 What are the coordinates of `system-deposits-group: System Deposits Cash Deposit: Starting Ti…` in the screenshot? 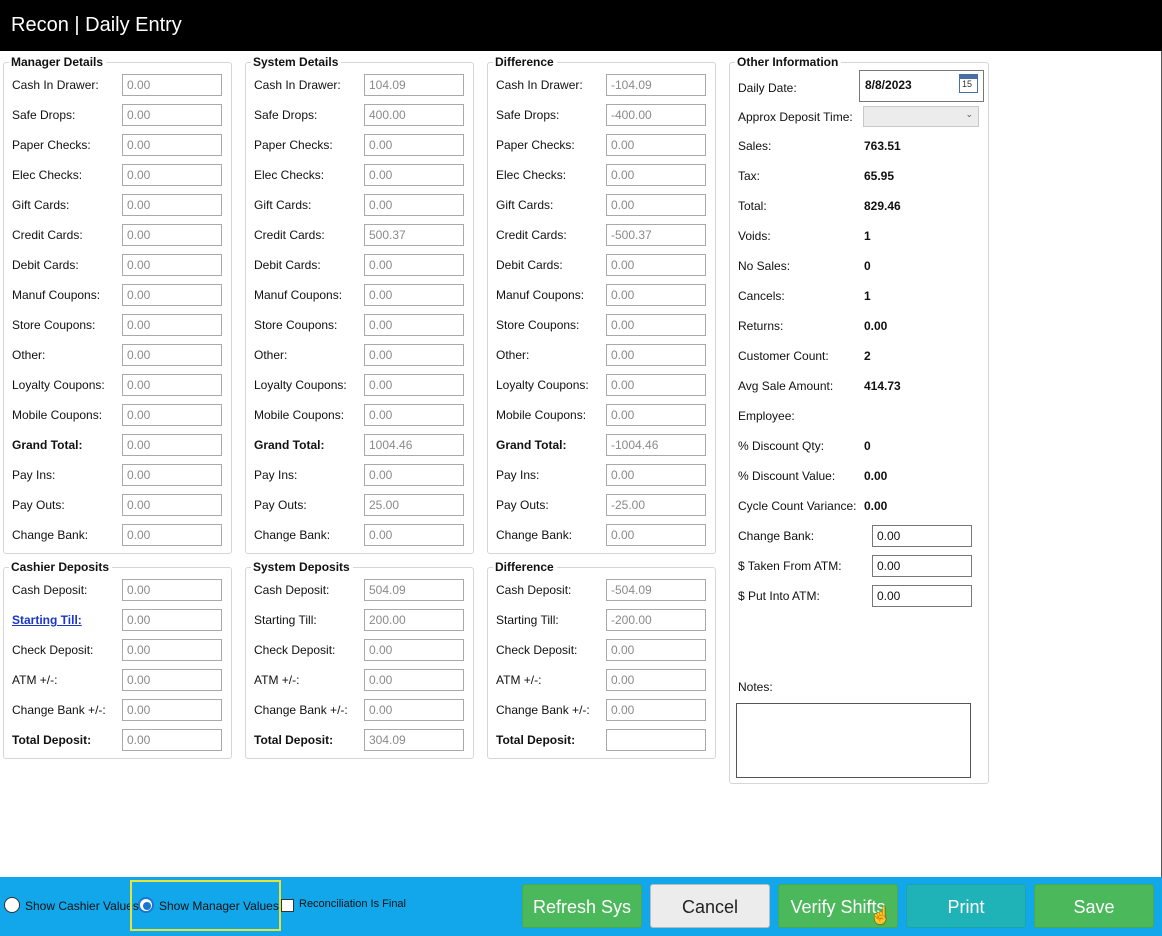 It's located at (359, 660).